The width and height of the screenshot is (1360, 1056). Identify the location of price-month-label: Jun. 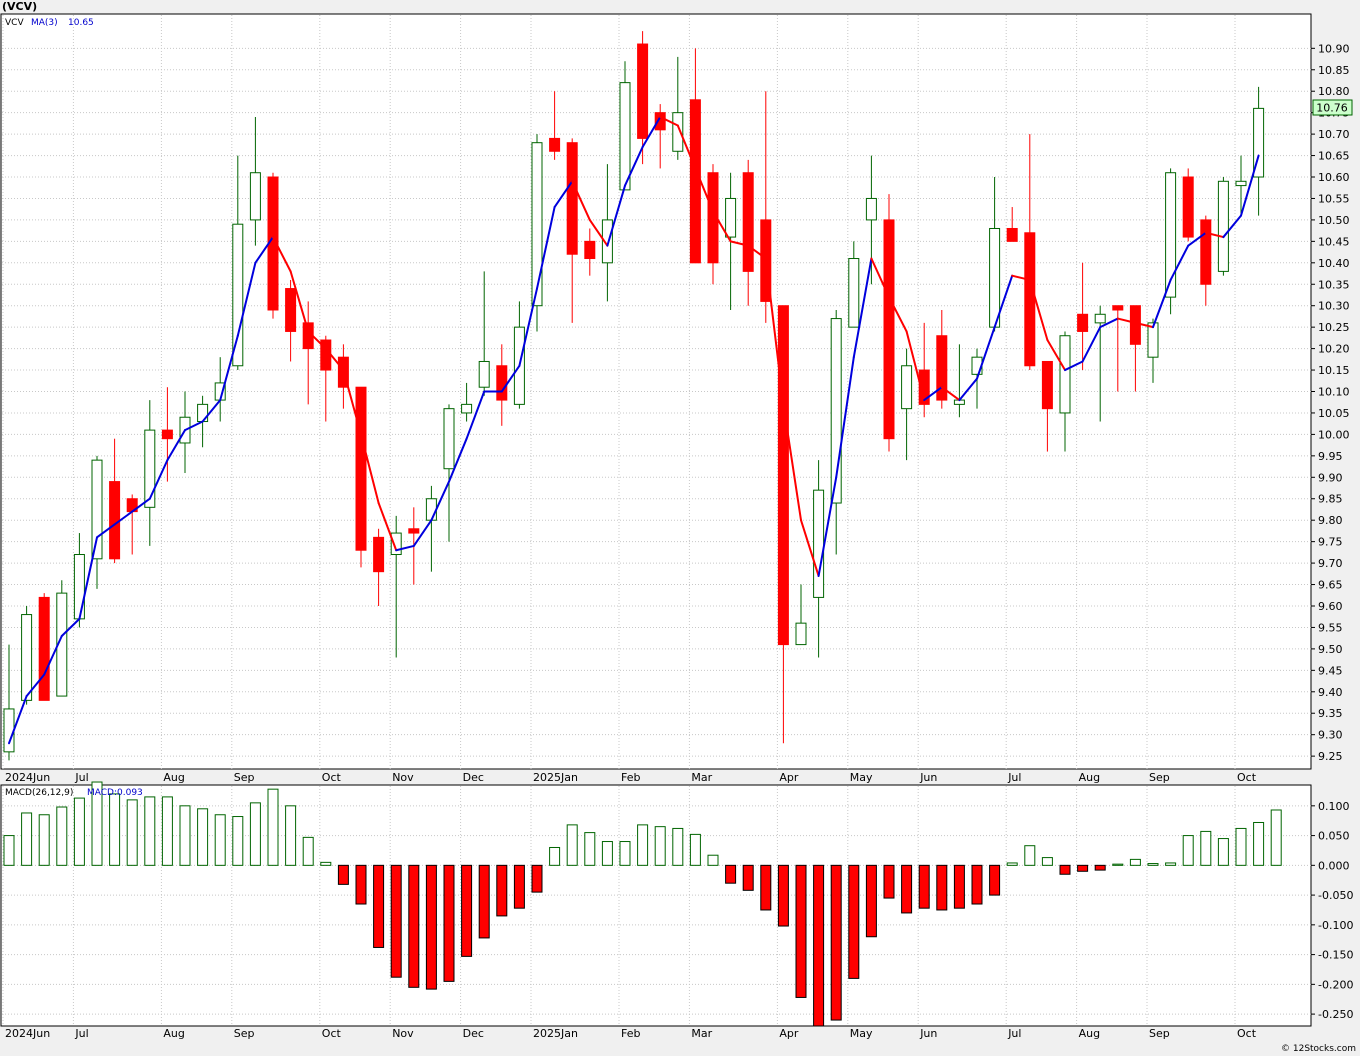
(928, 777).